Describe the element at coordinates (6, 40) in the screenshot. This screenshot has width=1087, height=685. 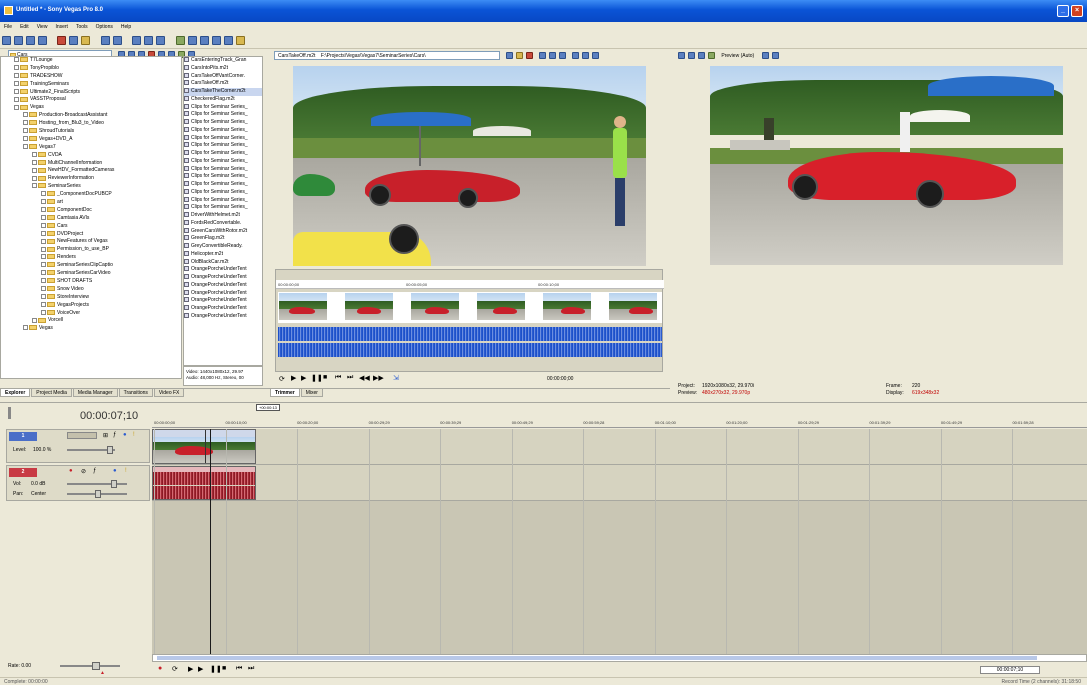
I see `new-icon` at that location.